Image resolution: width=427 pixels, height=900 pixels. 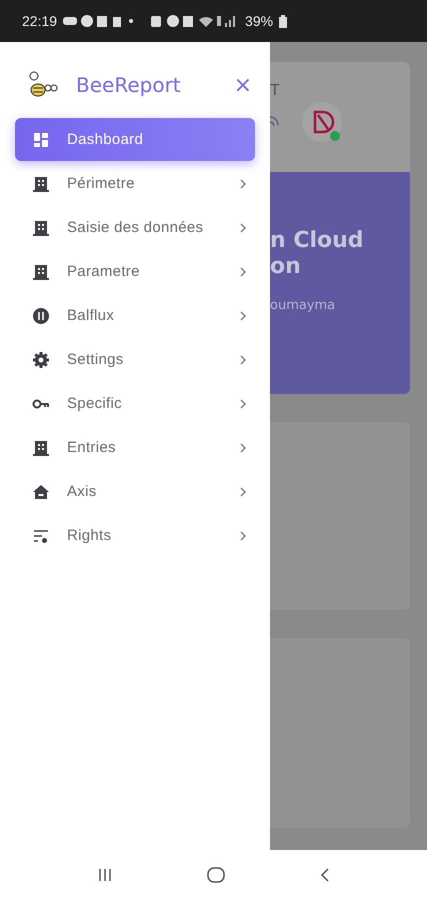 I want to click on menu-item: Axis, so click(x=135, y=491).